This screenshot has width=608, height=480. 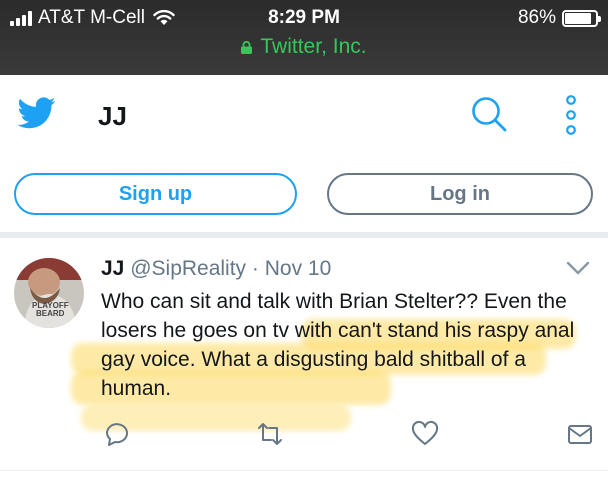 What do you see at coordinates (425, 434) in the screenshot?
I see `like-icon` at bounding box center [425, 434].